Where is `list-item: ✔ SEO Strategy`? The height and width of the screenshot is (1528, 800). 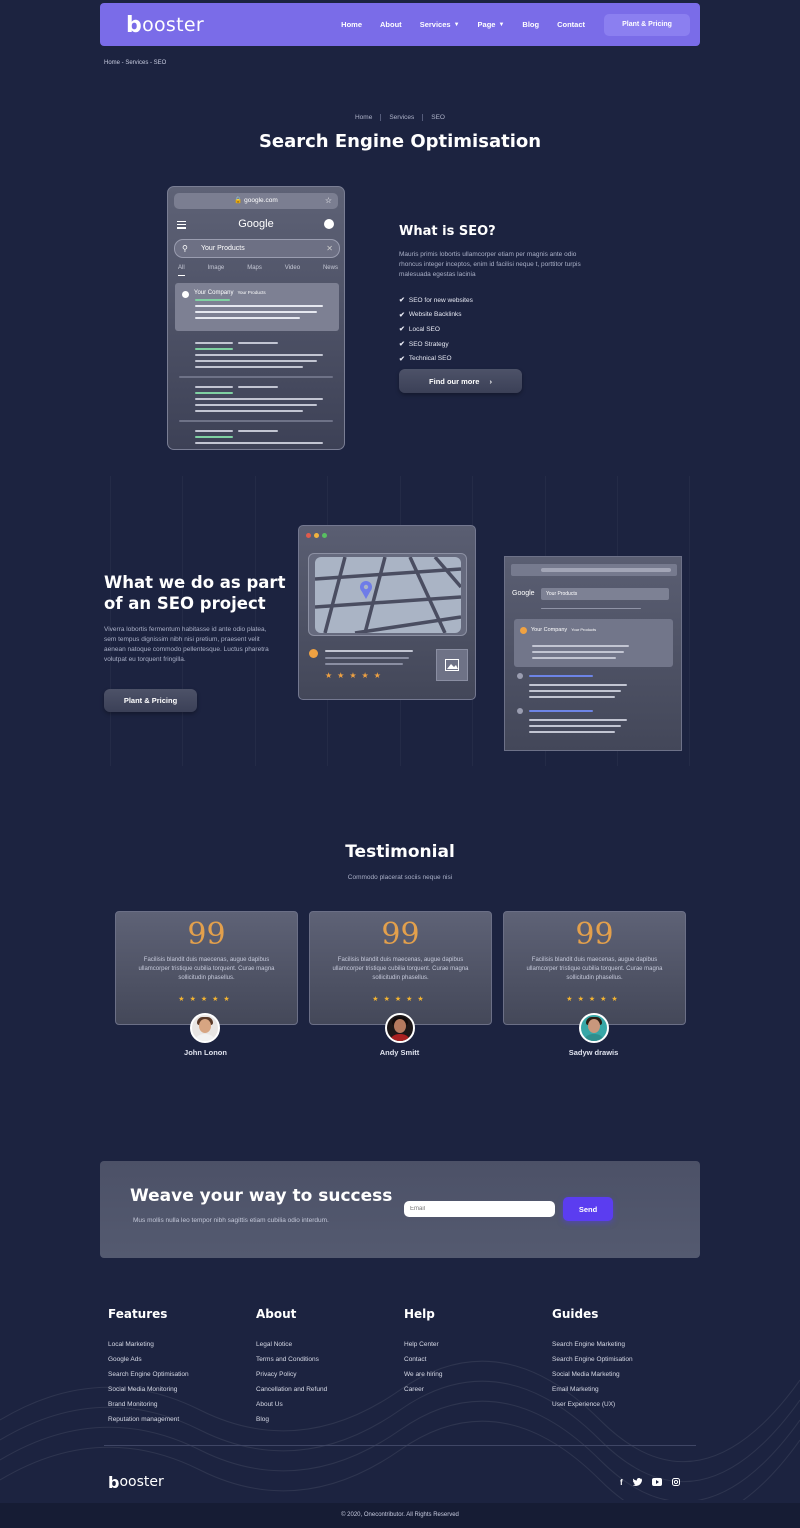 list-item: ✔ SEO Strategy is located at coordinates (436, 344).